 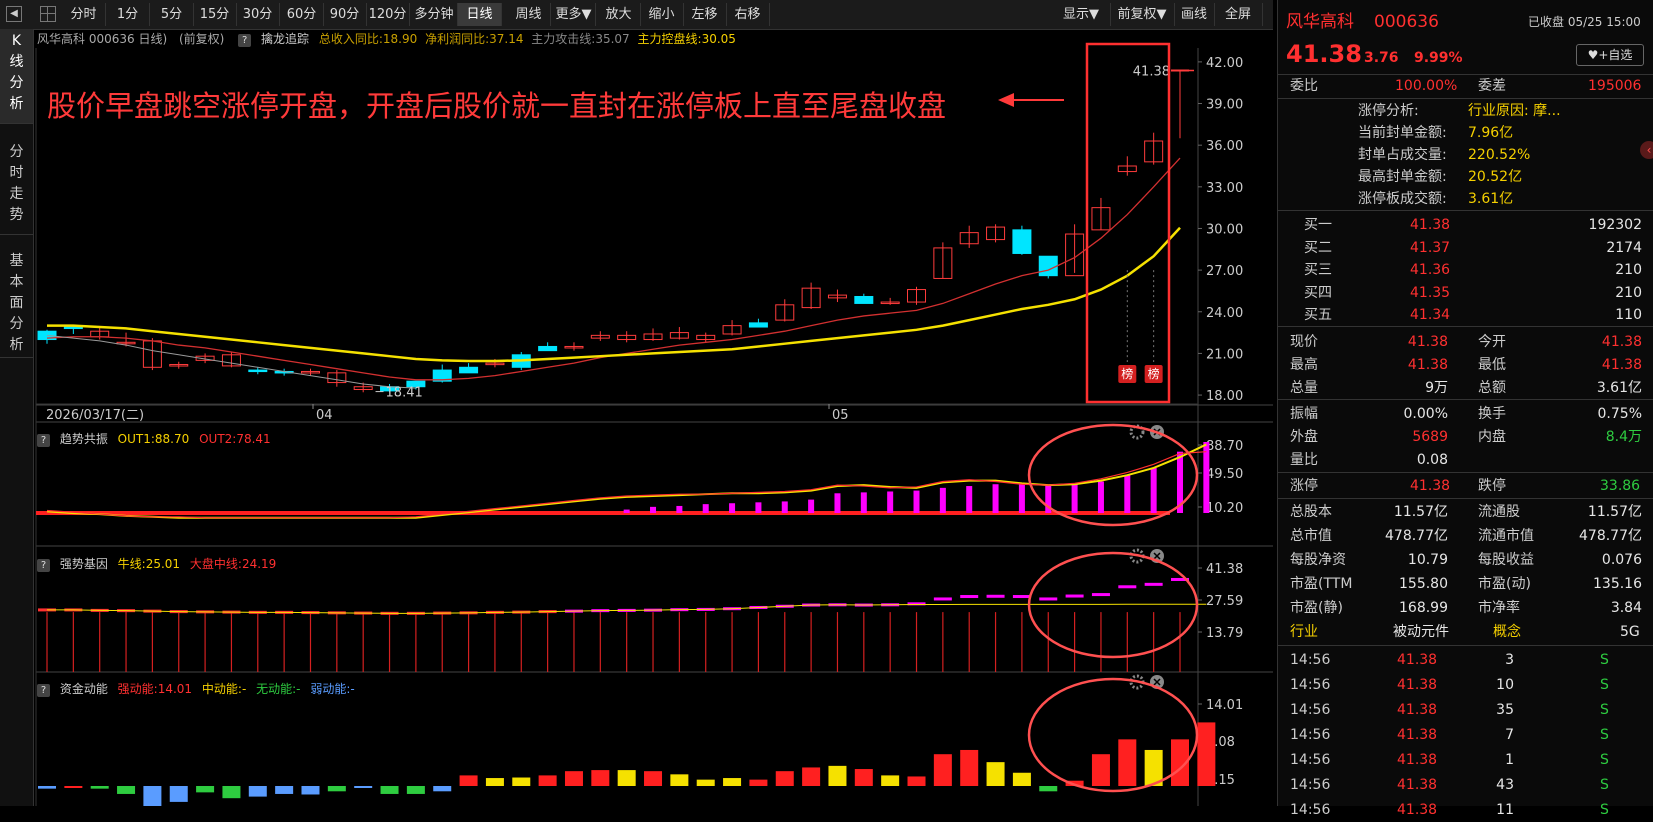 I want to click on bid-level-label: 买四, so click(x=1318, y=292).